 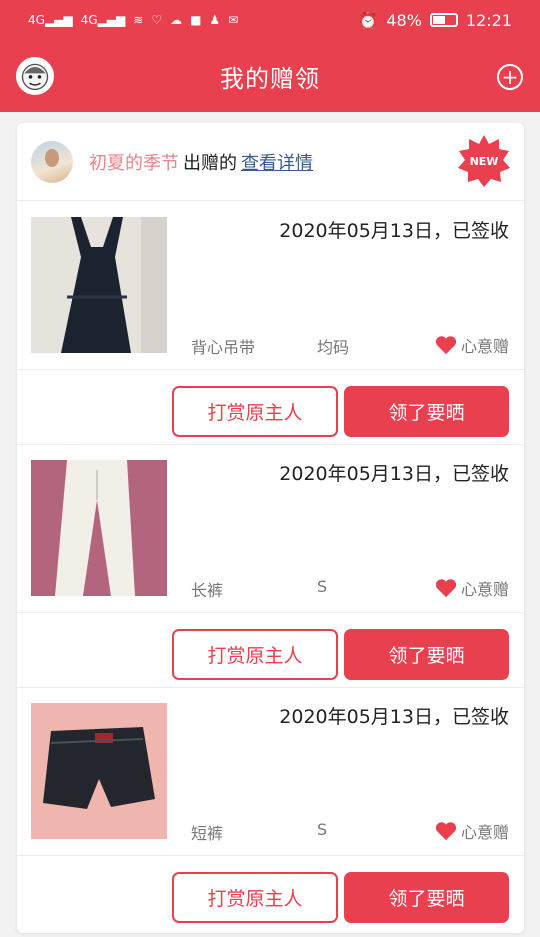 I want to click on new-badge: NEW, so click(x=484, y=161).